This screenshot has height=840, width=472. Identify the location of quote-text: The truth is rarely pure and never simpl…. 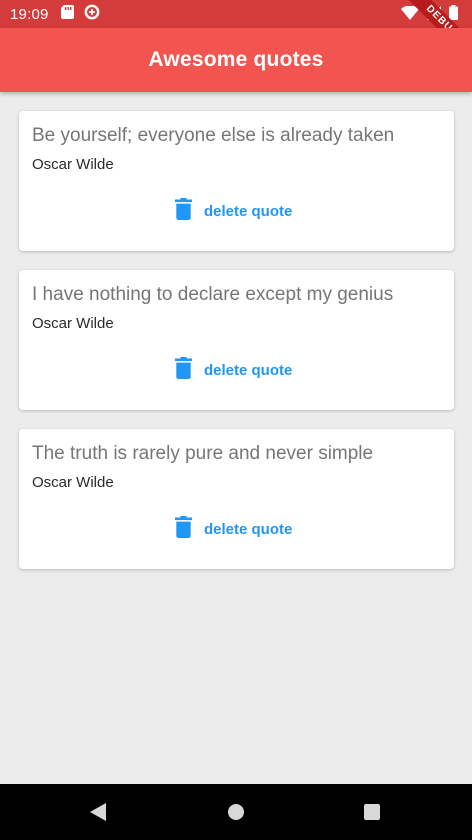
(203, 453).